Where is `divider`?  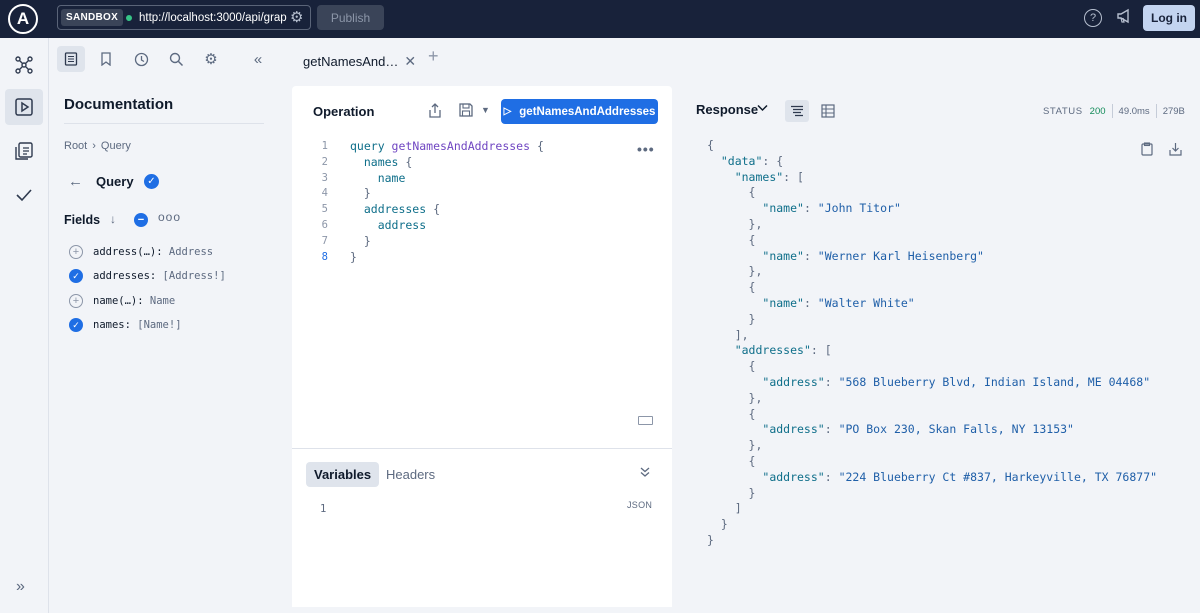
divider is located at coordinates (1112, 111).